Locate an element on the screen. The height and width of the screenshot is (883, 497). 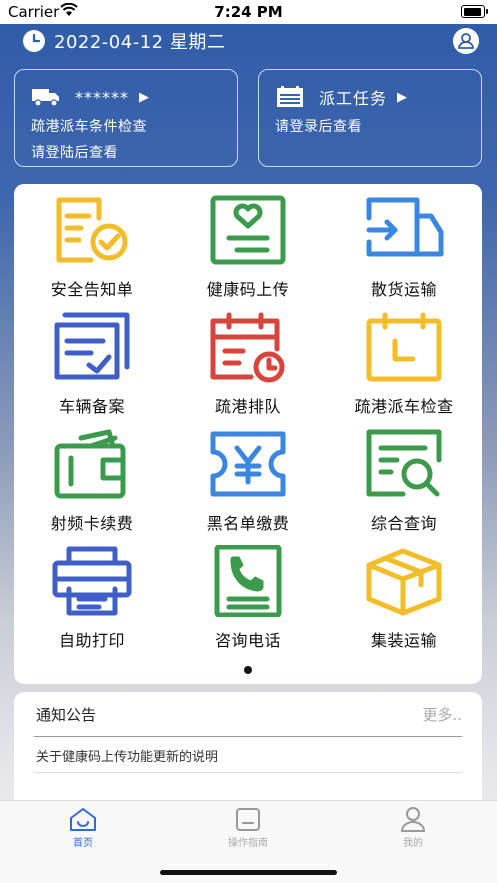
tile-container-transport: 集装运输 is located at coordinates (404, 601).